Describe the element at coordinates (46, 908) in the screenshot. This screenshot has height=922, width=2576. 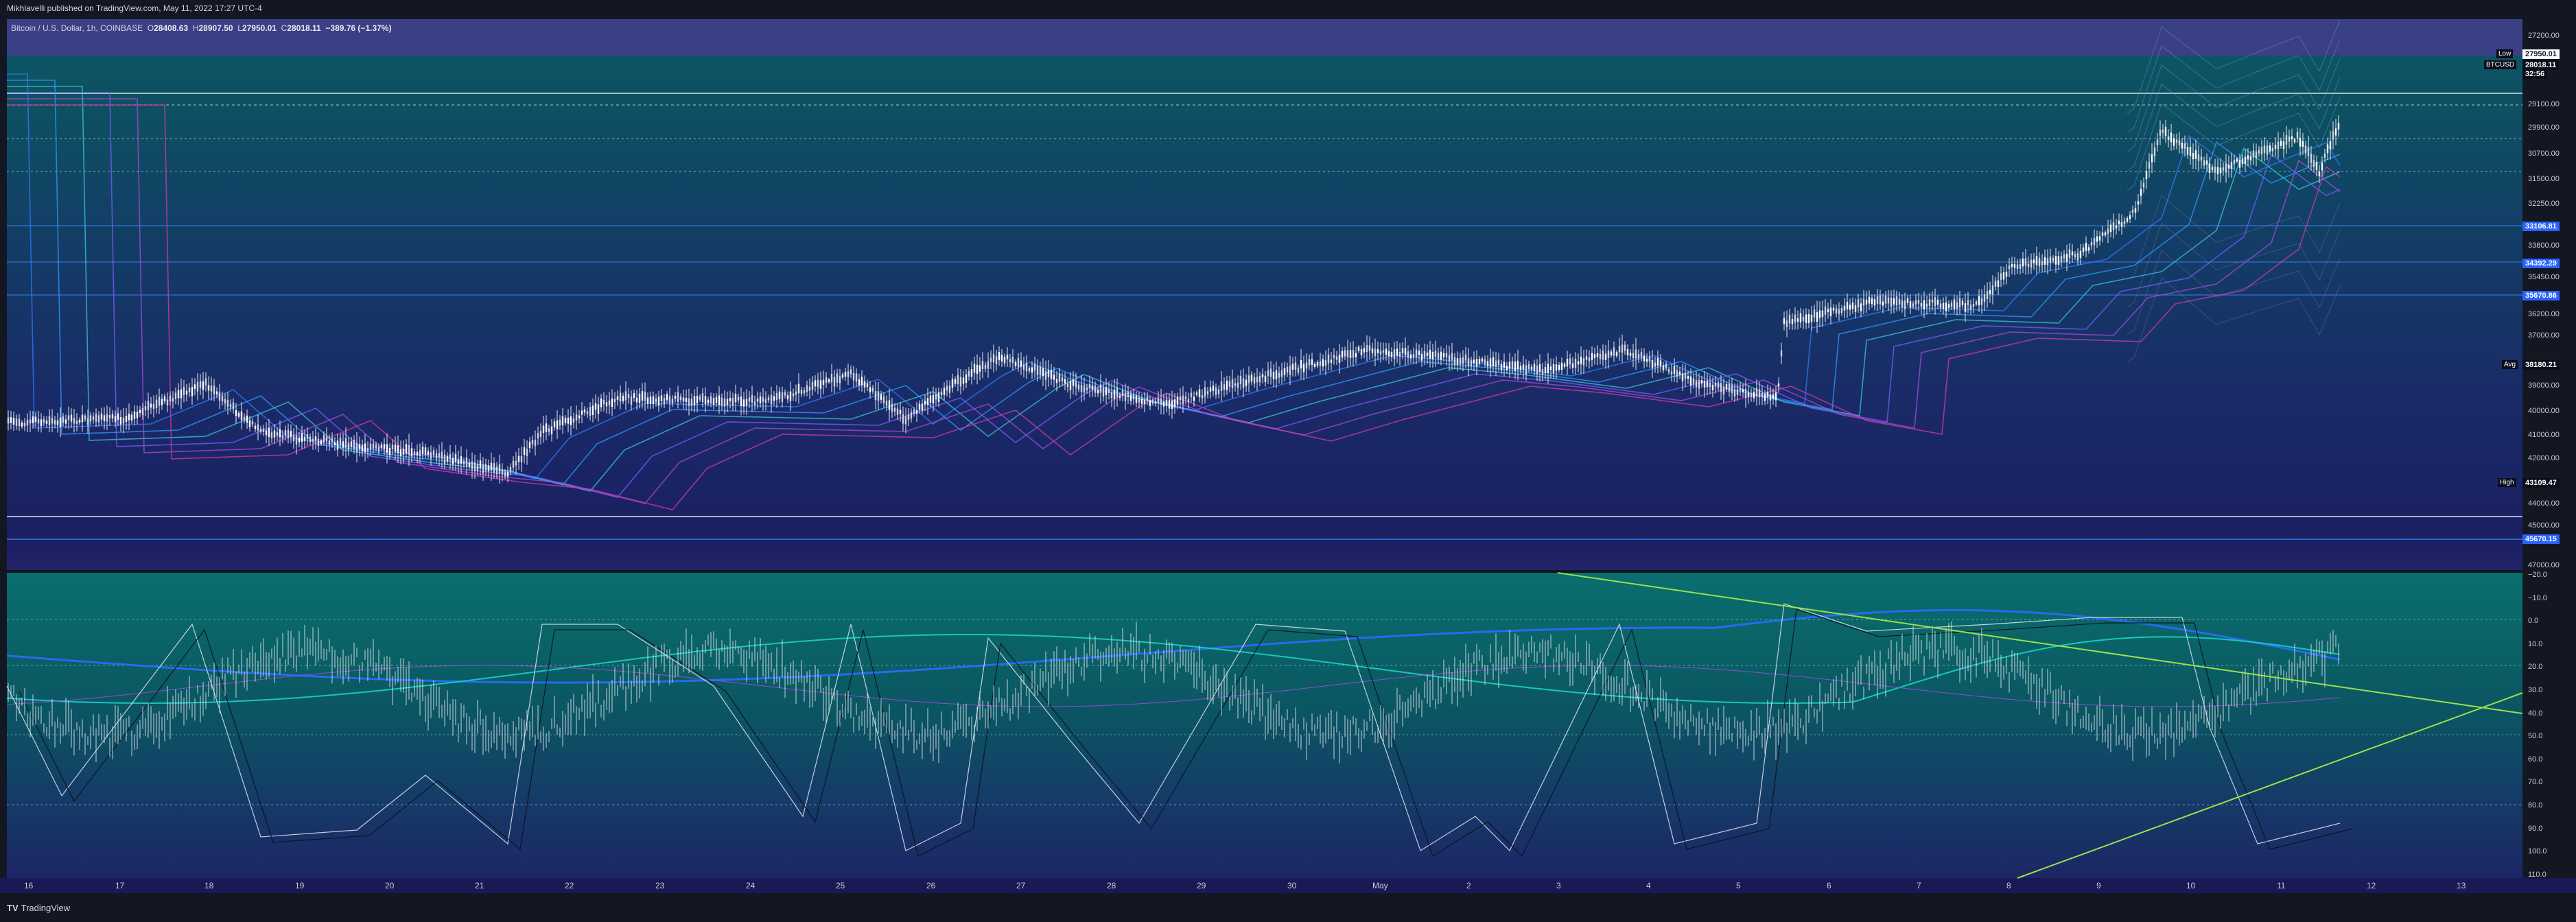
I see `brand-name: TradingView` at that location.